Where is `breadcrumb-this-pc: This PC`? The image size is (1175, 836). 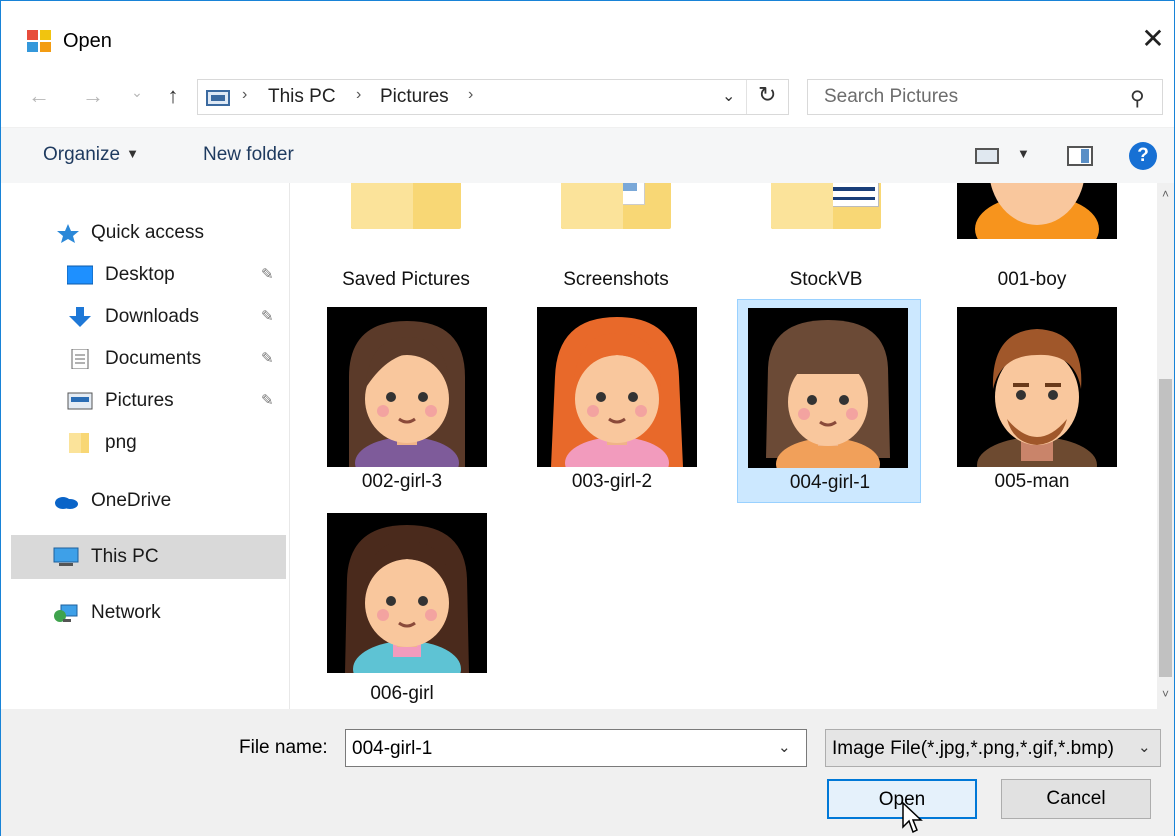
breadcrumb-this-pc: This PC is located at coordinates (302, 97).